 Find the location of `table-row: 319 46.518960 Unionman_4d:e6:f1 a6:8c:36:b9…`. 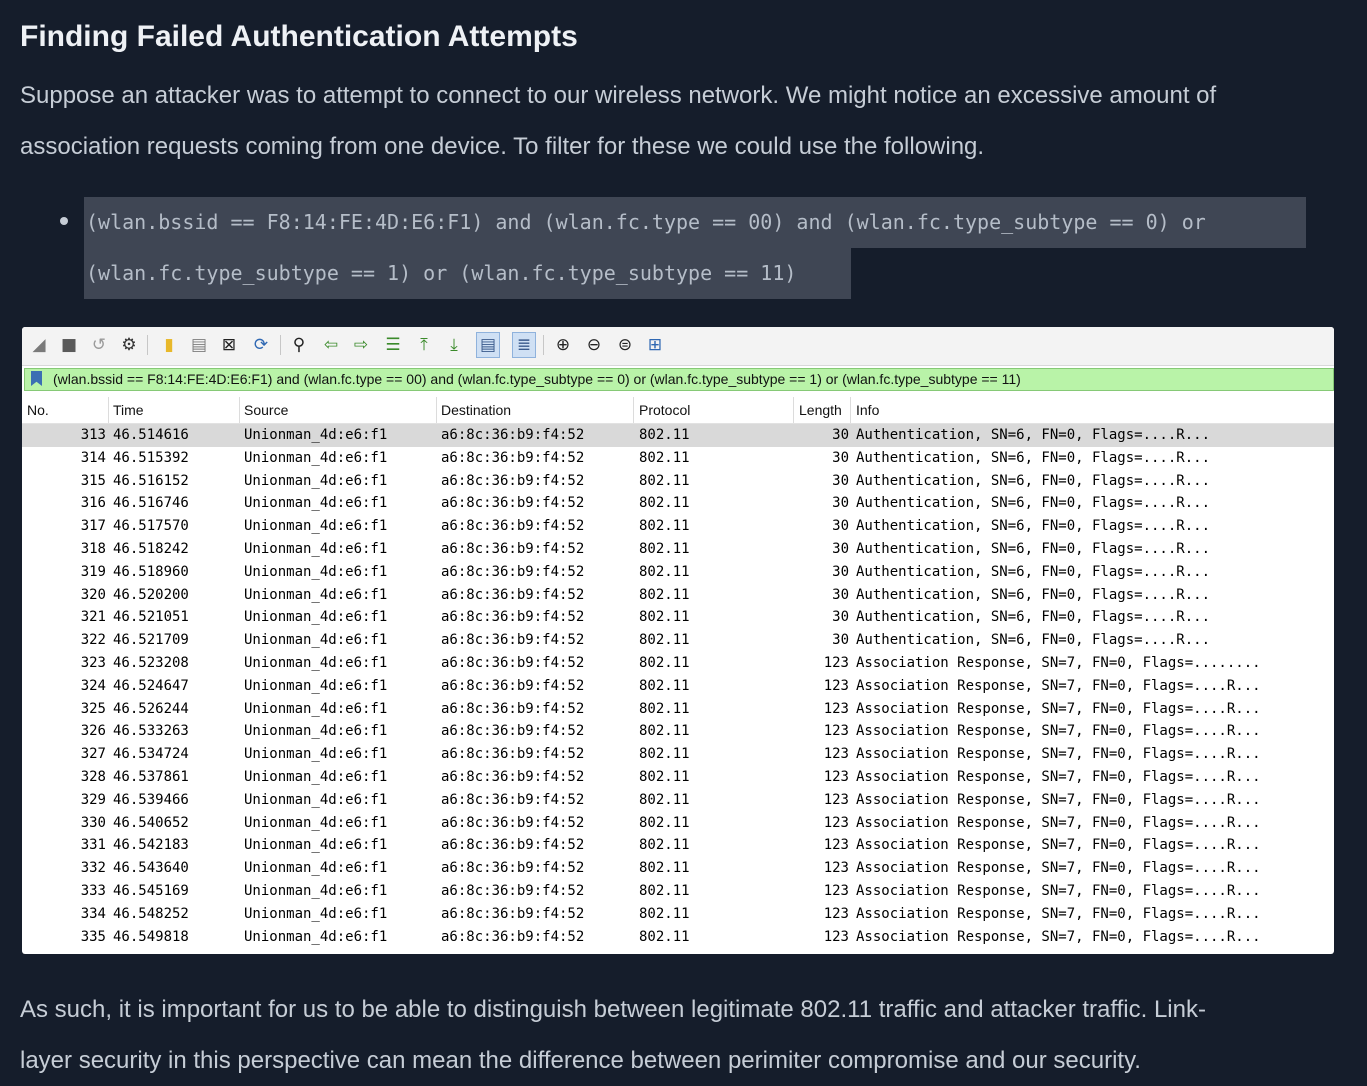

table-row: 319 46.518960 Unionman_4d:e6:f1 a6:8c:36:b9… is located at coordinates (678, 572).